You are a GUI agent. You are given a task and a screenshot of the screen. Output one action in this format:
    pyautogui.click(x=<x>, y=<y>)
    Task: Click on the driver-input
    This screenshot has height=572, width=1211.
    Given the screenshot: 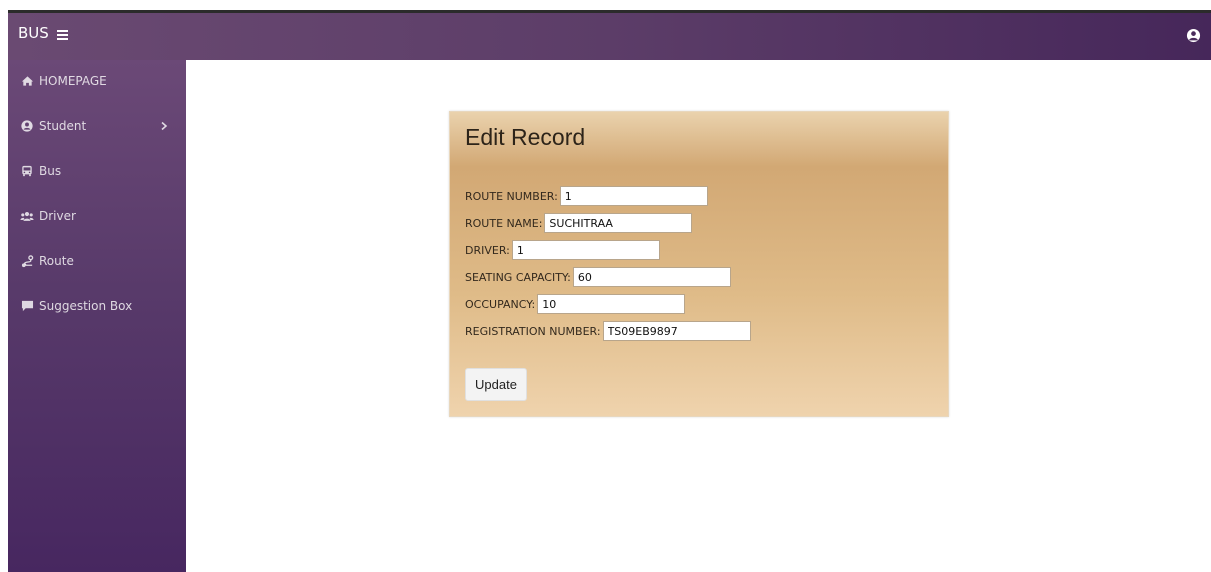 What is the action you would take?
    pyautogui.click(x=585, y=250)
    